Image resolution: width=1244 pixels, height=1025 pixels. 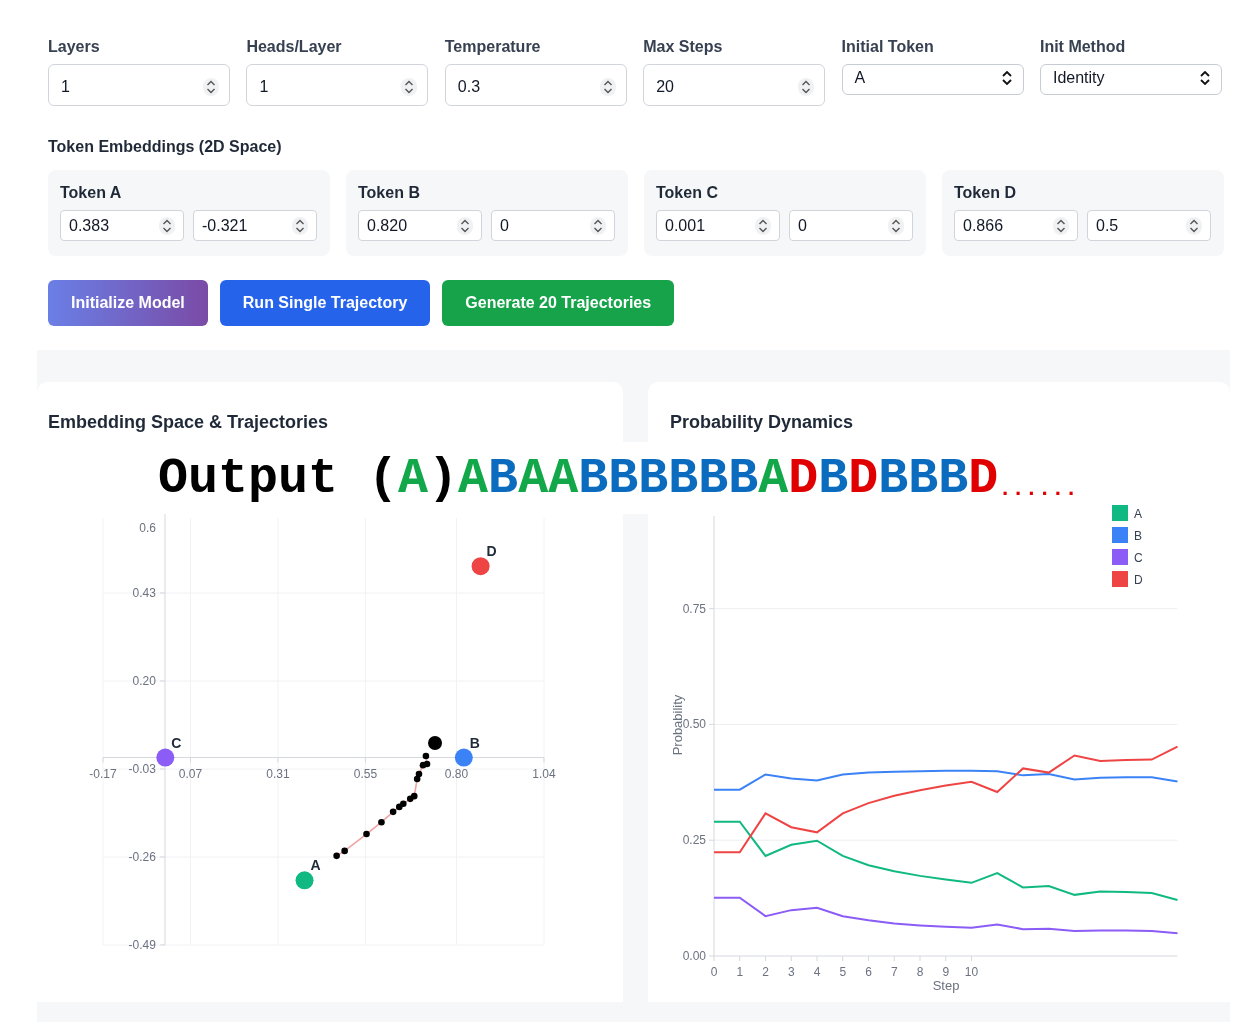 What do you see at coordinates (365, 773) in the screenshot?
I see `axis-label: 0.55` at bounding box center [365, 773].